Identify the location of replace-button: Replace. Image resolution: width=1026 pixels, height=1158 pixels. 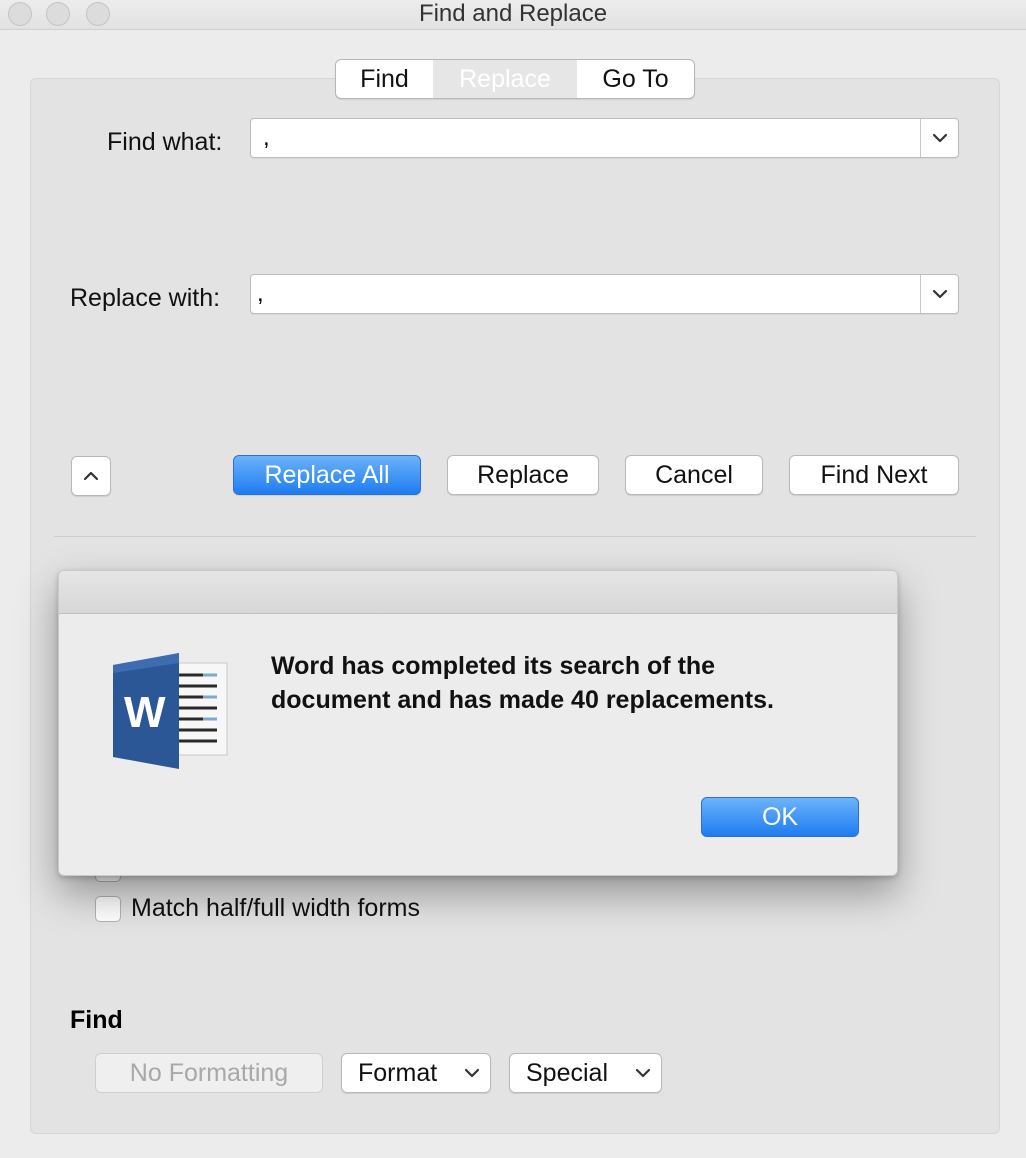
(523, 475).